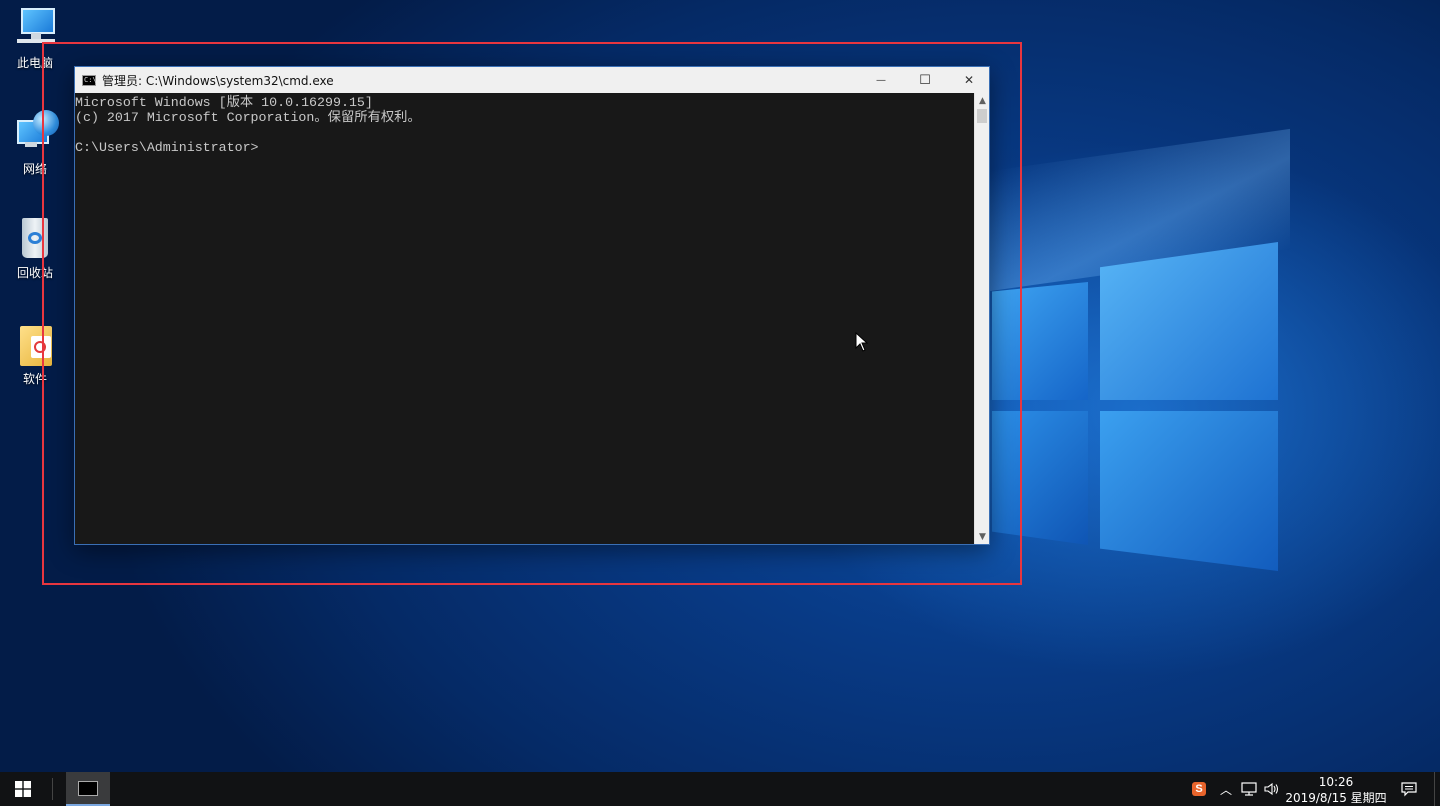  Describe the element at coordinates (35, 345) in the screenshot. I see `folder-icon` at that location.